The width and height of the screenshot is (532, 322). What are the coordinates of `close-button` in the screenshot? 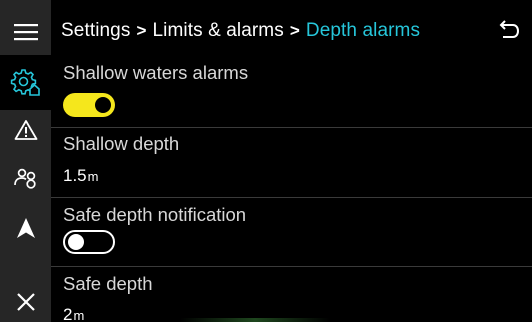 It's located at (25, 302).